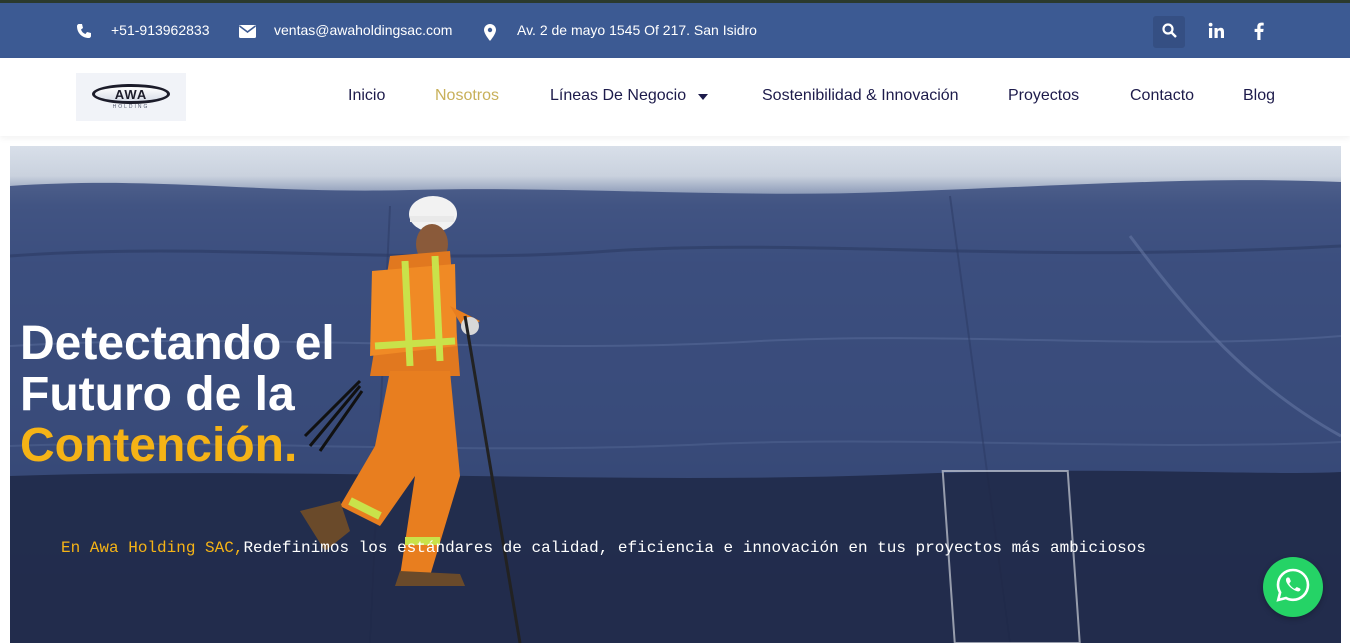 This screenshot has width=1350, height=643. What do you see at coordinates (1259, 32) in the screenshot?
I see `facebook-icon` at bounding box center [1259, 32].